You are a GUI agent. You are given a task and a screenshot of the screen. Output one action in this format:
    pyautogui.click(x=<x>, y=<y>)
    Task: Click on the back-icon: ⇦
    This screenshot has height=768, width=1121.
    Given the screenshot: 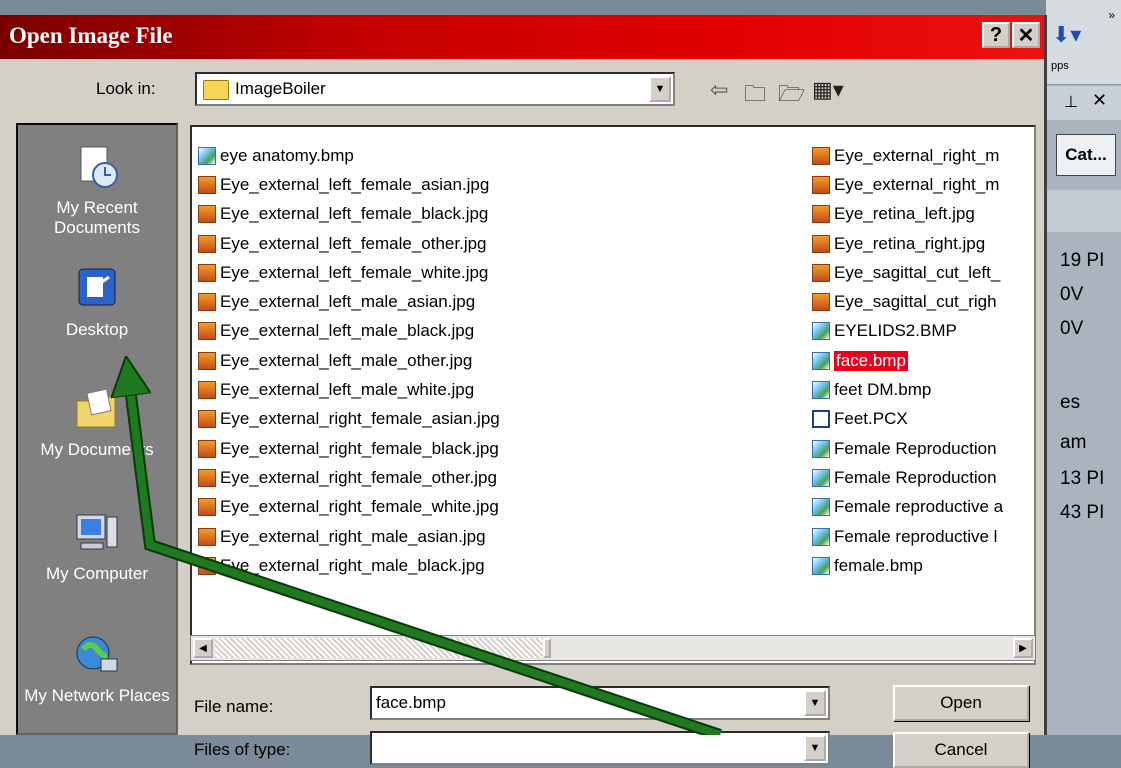 What is the action you would take?
    pyautogui.click(x=719, y=90)
    